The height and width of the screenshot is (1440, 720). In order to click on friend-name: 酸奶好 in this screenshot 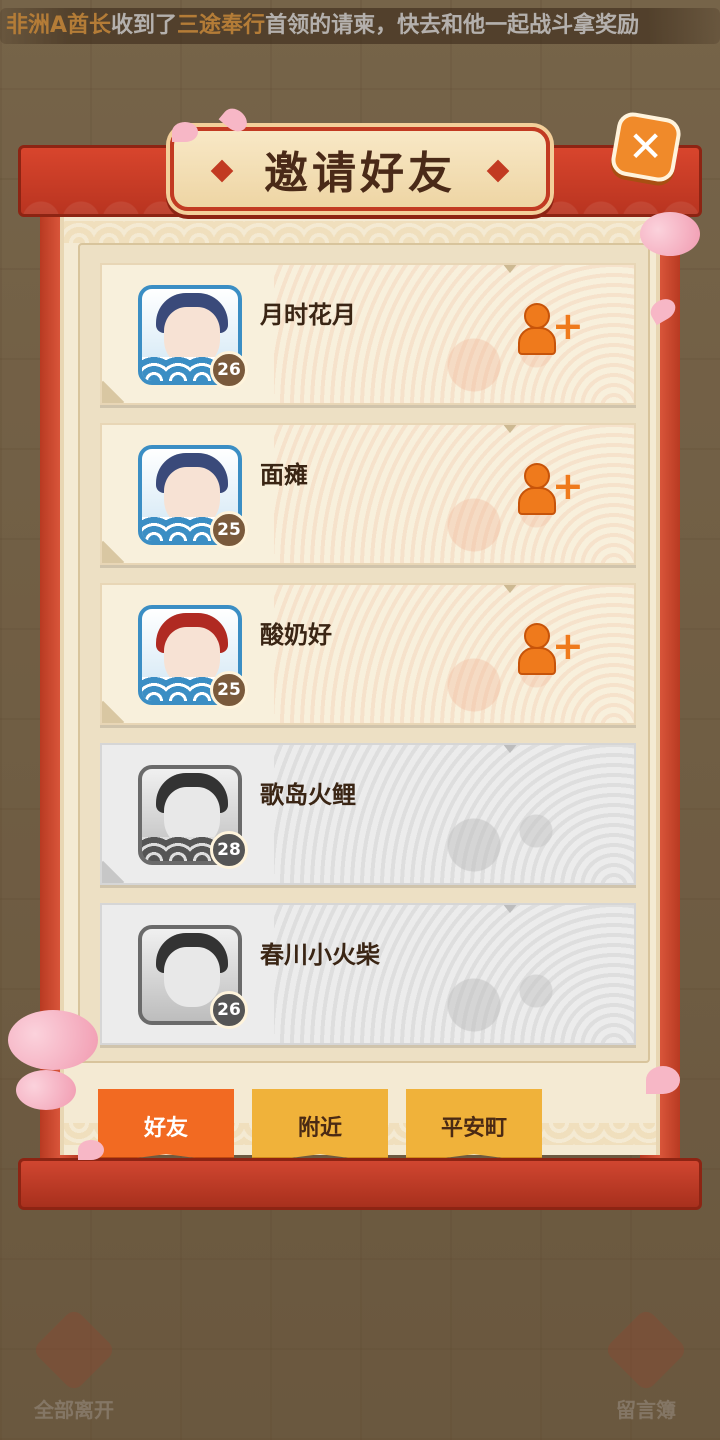, I will do `click(296, 635)`.